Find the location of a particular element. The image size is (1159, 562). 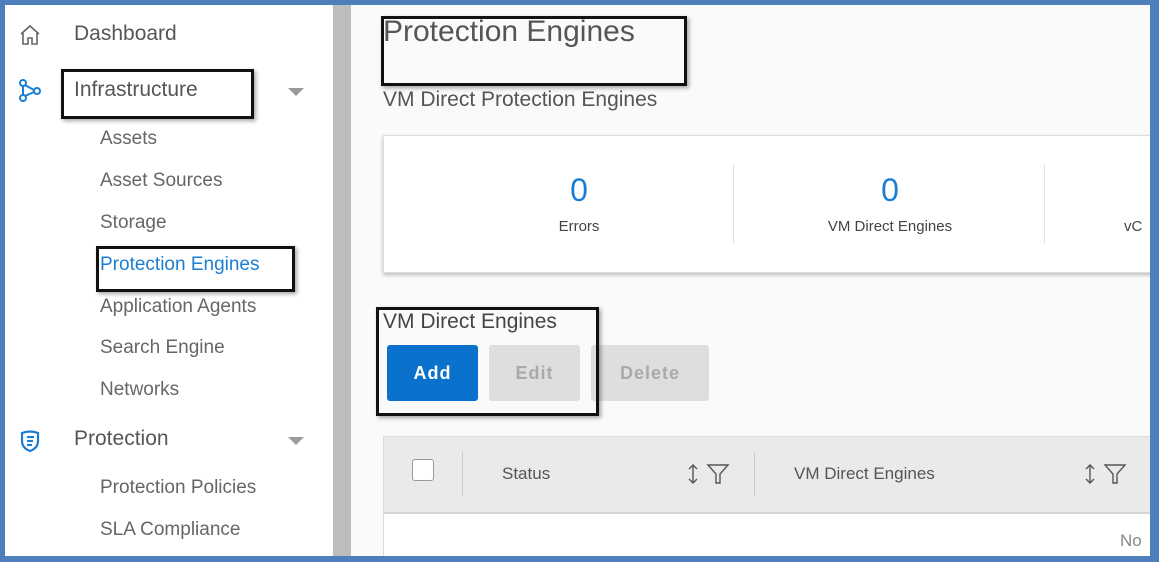

sidebar-item-networks: Networks is located at coordinates (139, 390).